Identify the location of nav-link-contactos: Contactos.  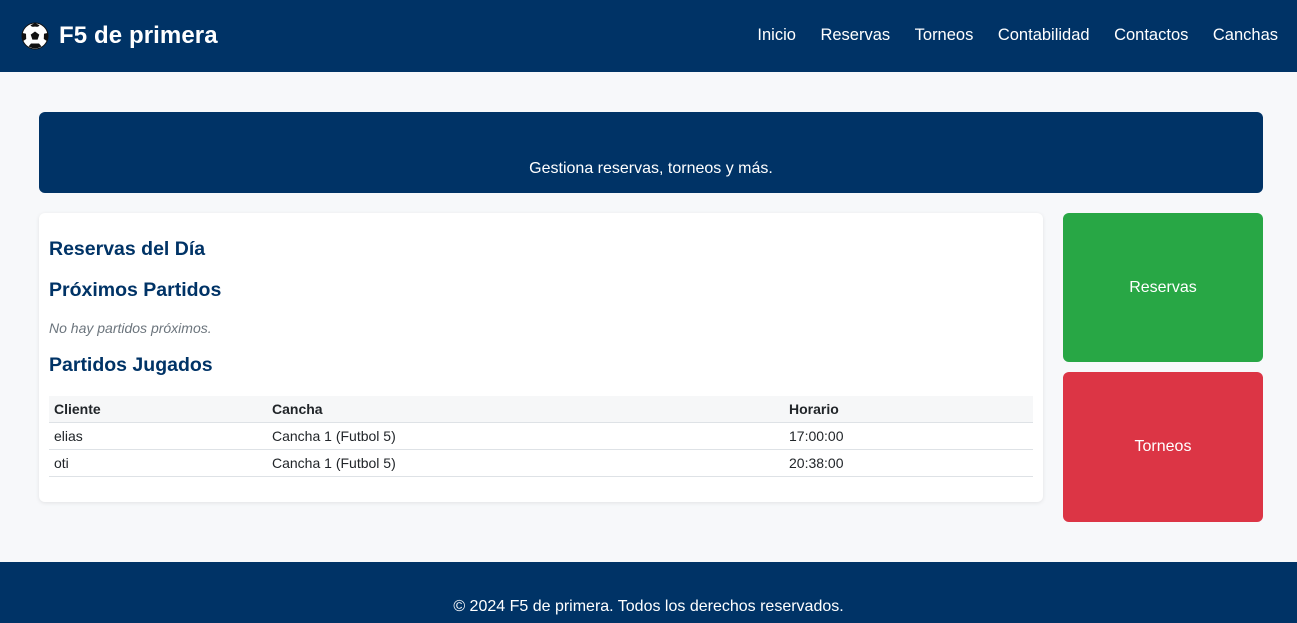
(1151, 35).